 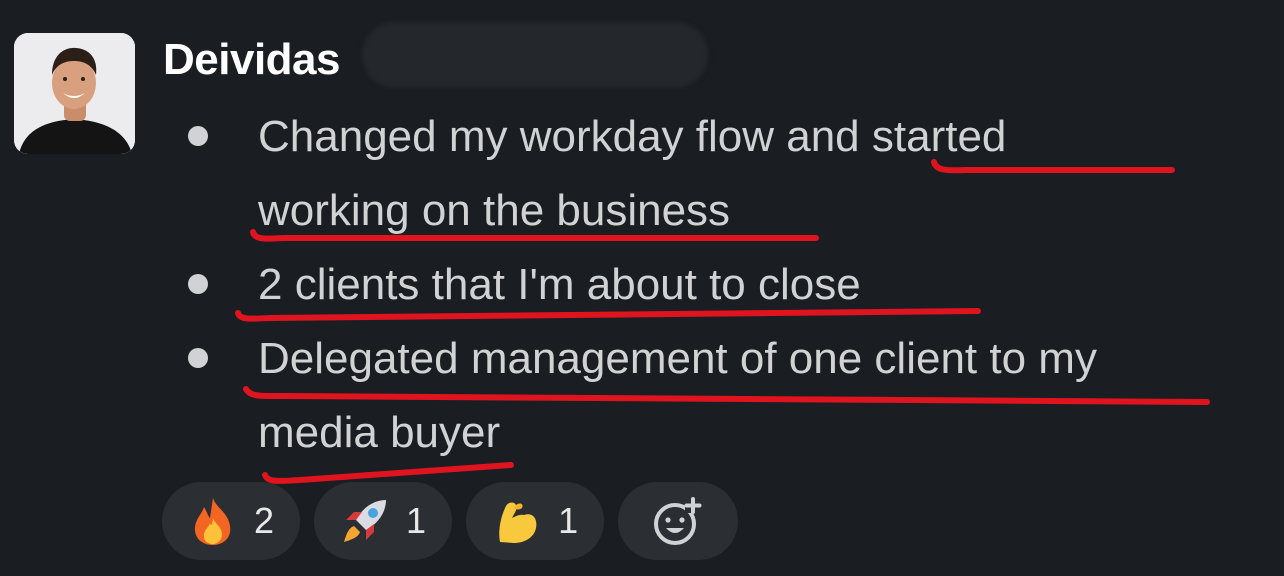 What do you see at coordinates (494, 210) in the screenshot?
I see `list-item-line: working on the business` at bounding box center [494, 210].